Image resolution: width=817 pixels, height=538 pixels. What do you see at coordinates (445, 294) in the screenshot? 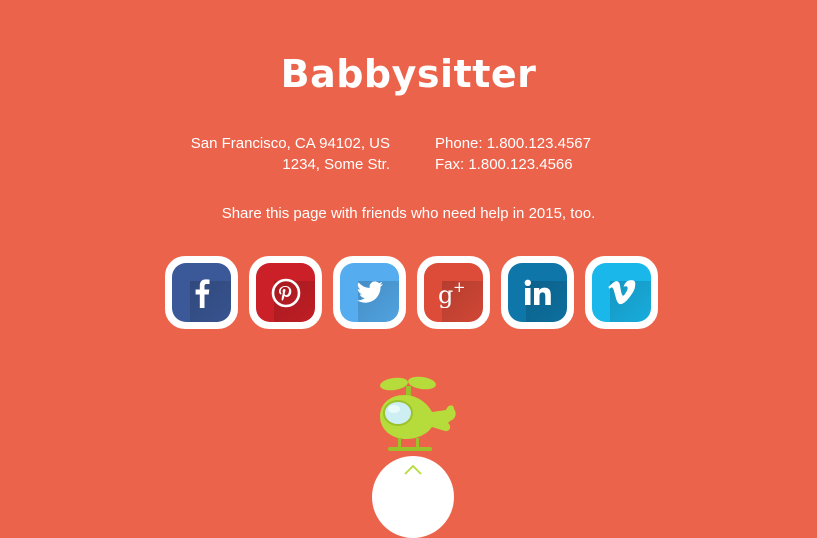
I see `svg-text: g` at bounding box center [445, 294].